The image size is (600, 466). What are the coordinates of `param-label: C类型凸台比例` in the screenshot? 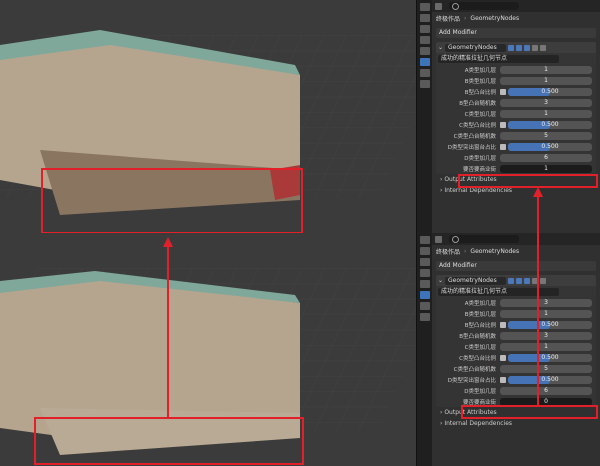 It's located at (477, 358).